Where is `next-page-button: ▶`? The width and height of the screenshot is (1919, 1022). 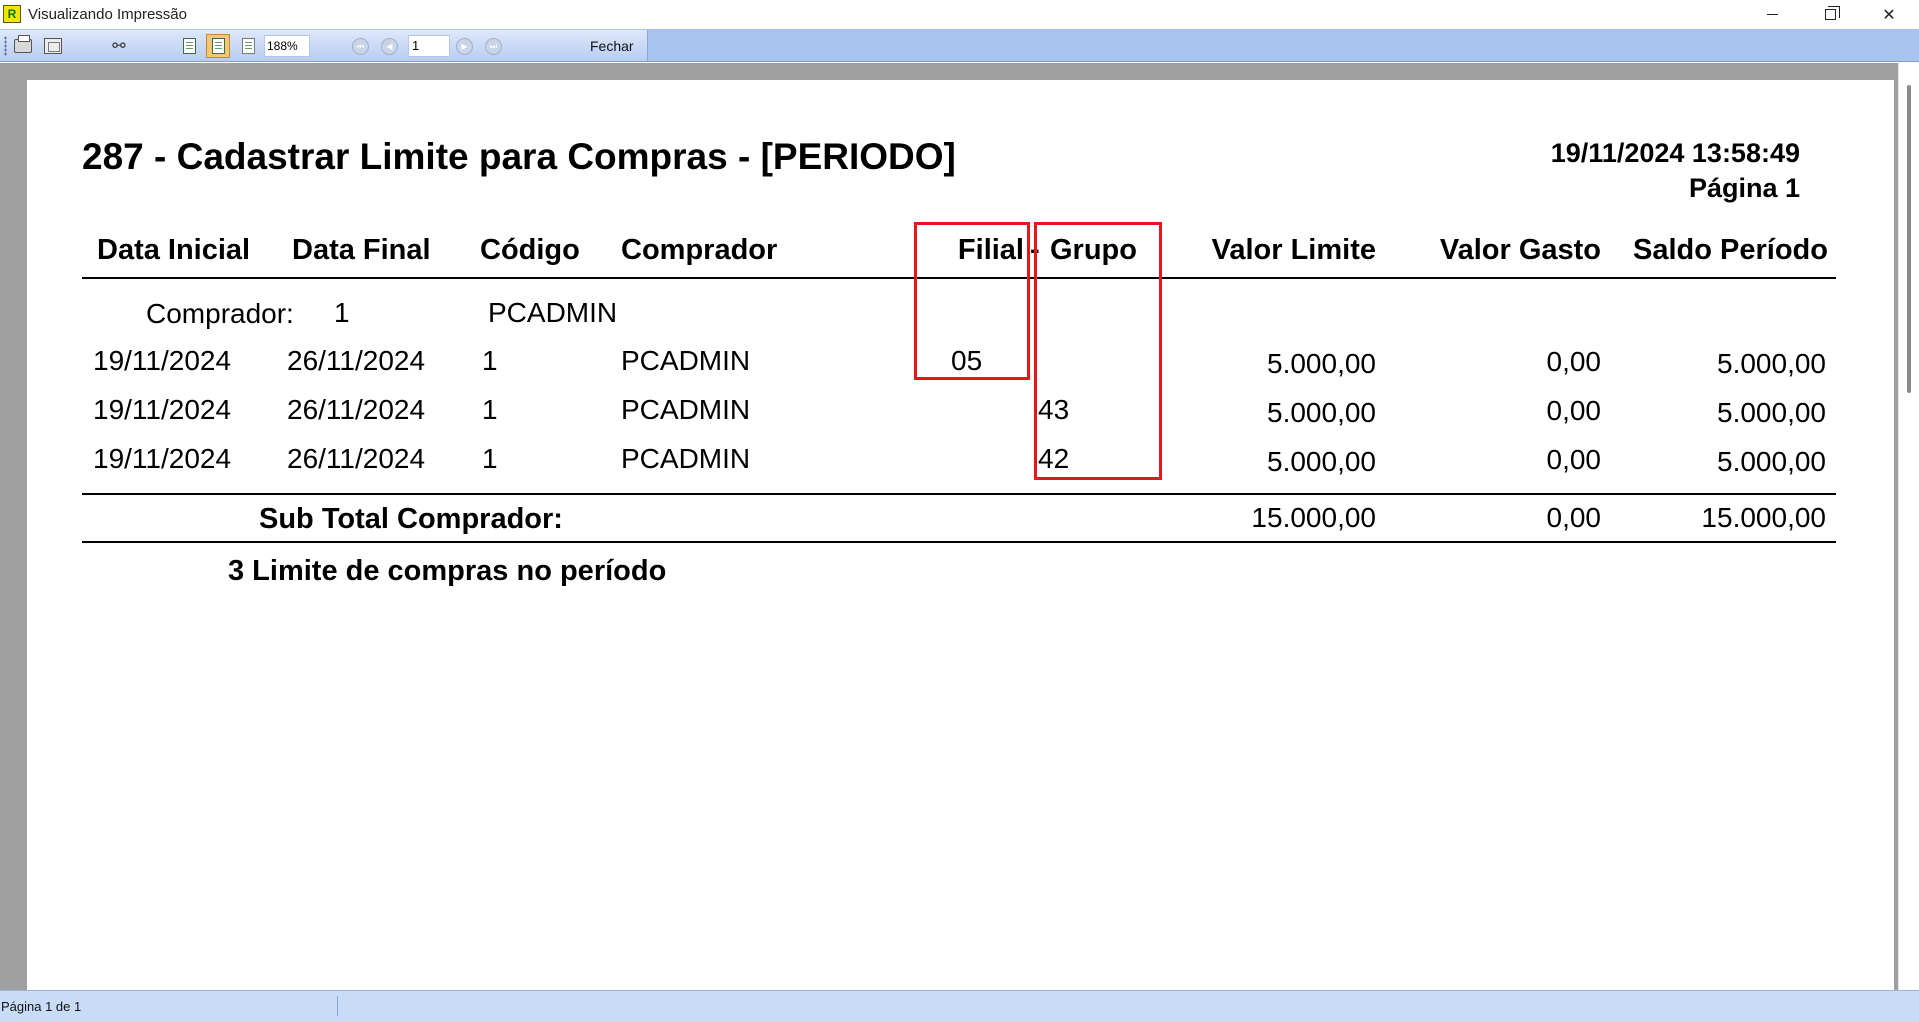
next-page-button: ▶ is located at coordinates (464, 46).